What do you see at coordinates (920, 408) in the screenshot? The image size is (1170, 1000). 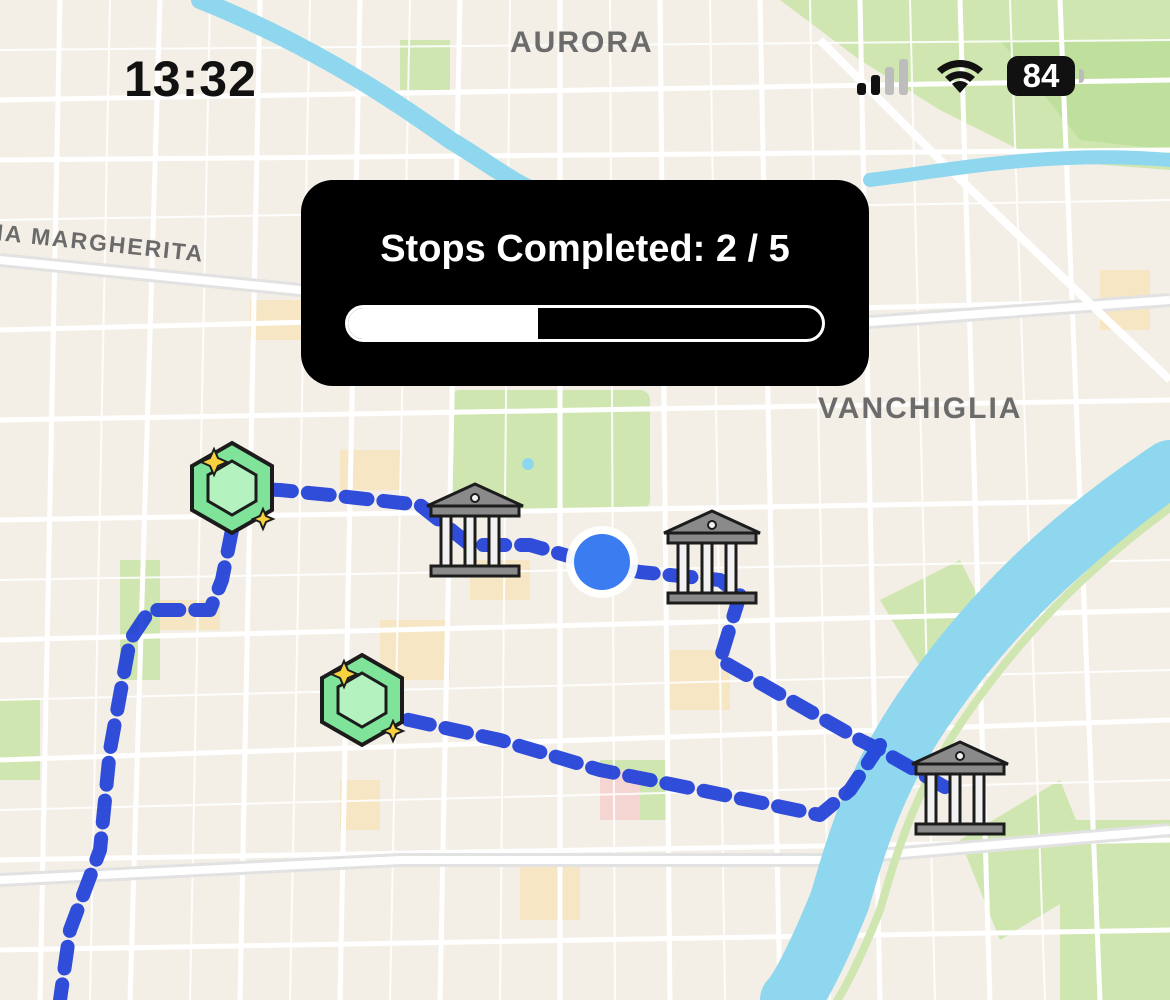 I see `area-label-vanchiglia: VANCHIGLIA` at bounding box center [920, 408].